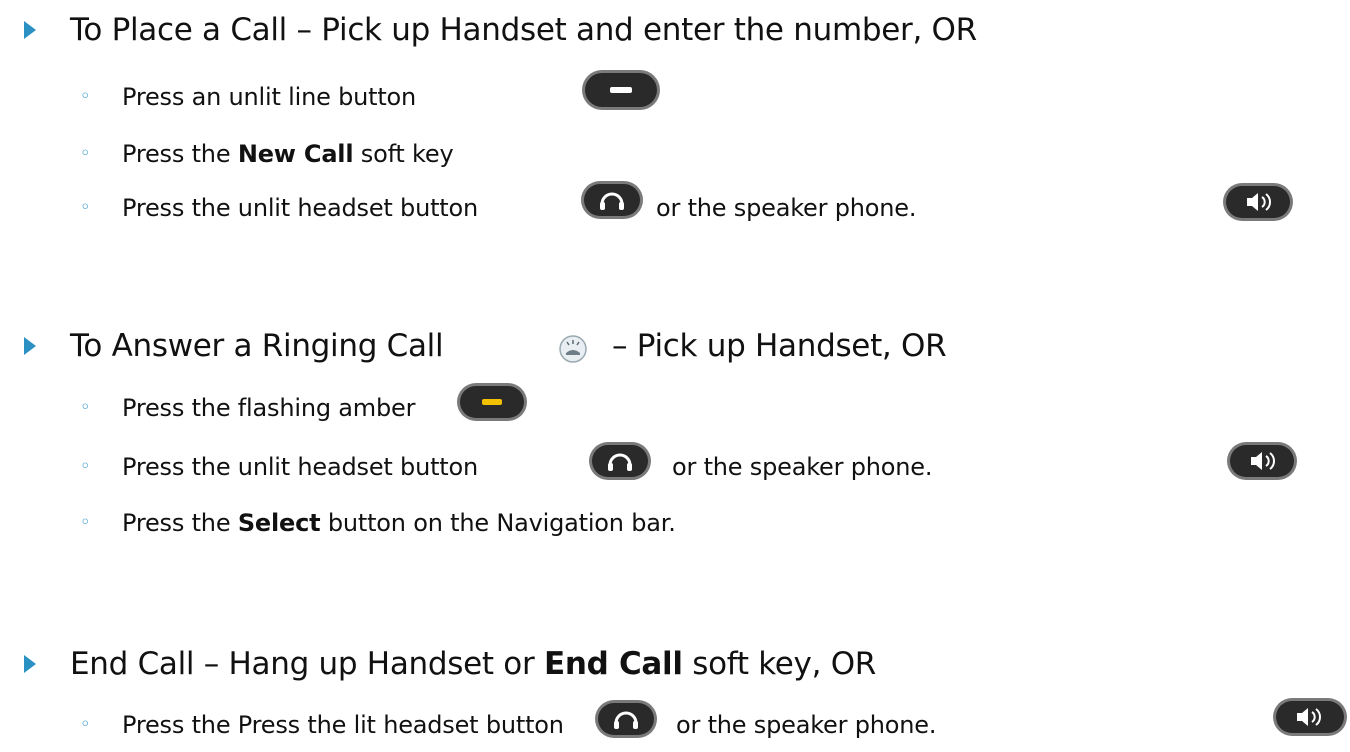 Image resolution: width=1350 pixels, height=752 pixels. Describe the element at coordinates (573, 349) in the screenshot. I see `ringing-phone-icon` at that location.